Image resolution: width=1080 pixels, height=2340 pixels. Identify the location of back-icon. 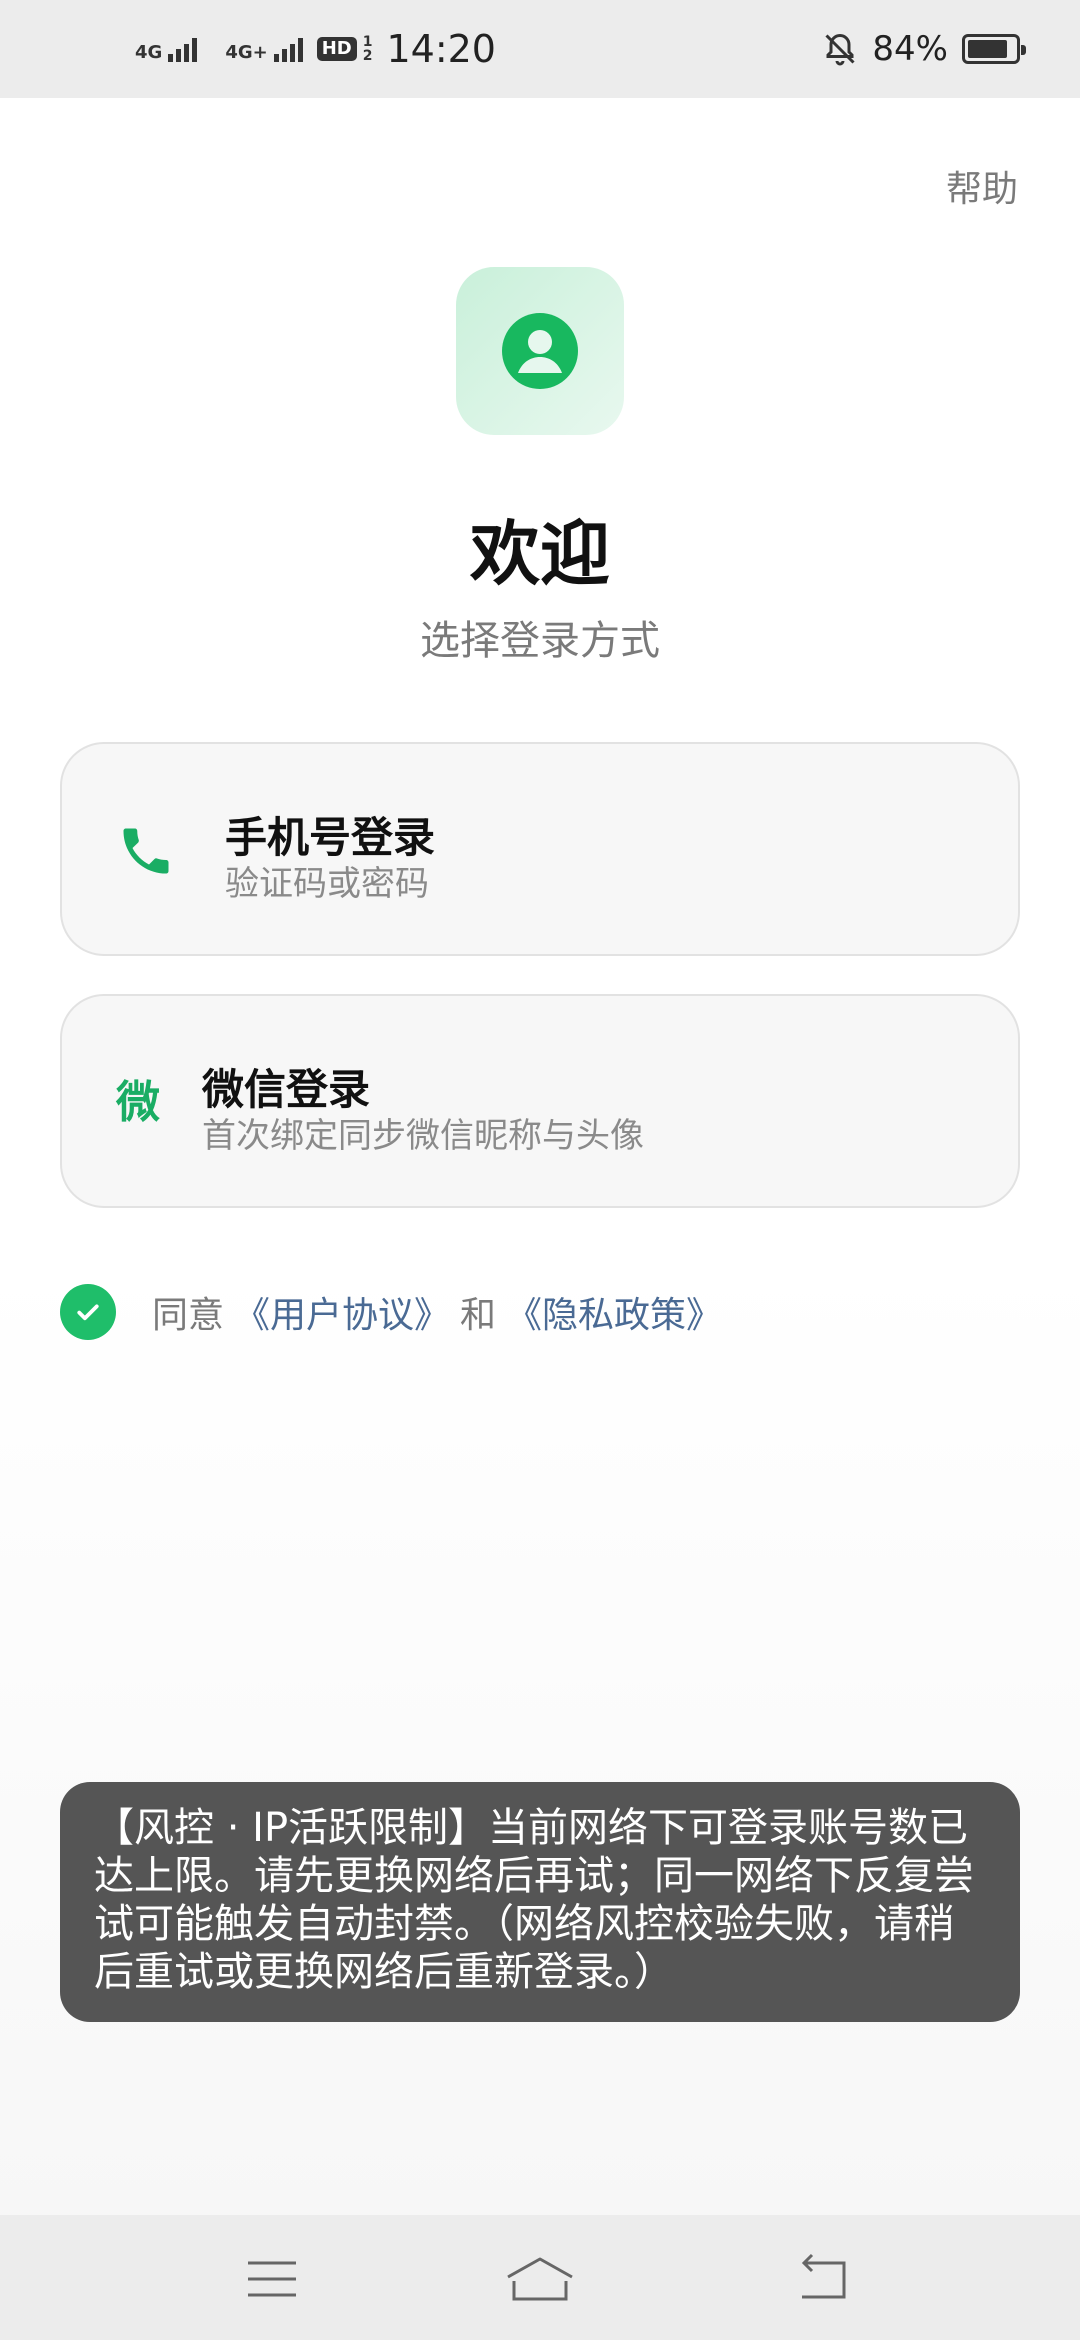
(826, 2279).